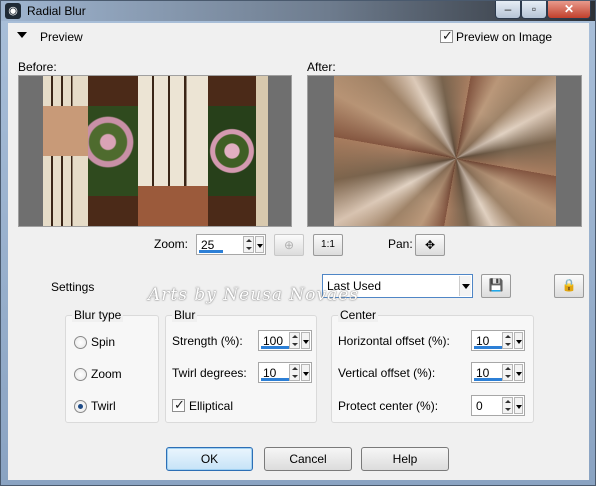 The image size is (596, 486). I want to click on strength-dropdown-icon, so click(305, 340).